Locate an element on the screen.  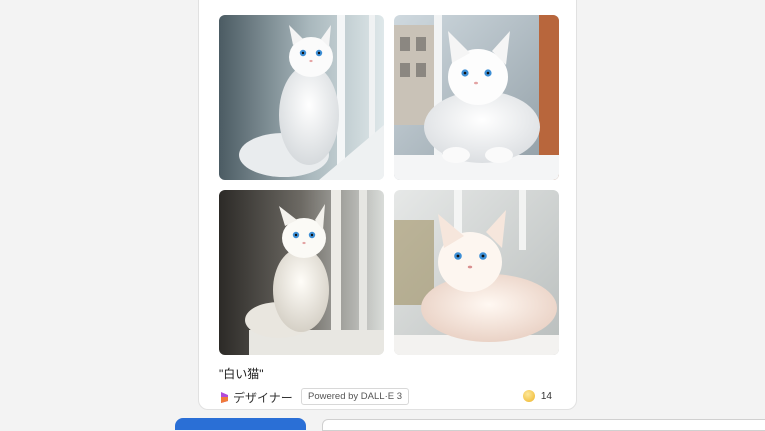
card-footer: デザイナー Powered by DALL·E 3 14 is located at coordinates (387, 398).